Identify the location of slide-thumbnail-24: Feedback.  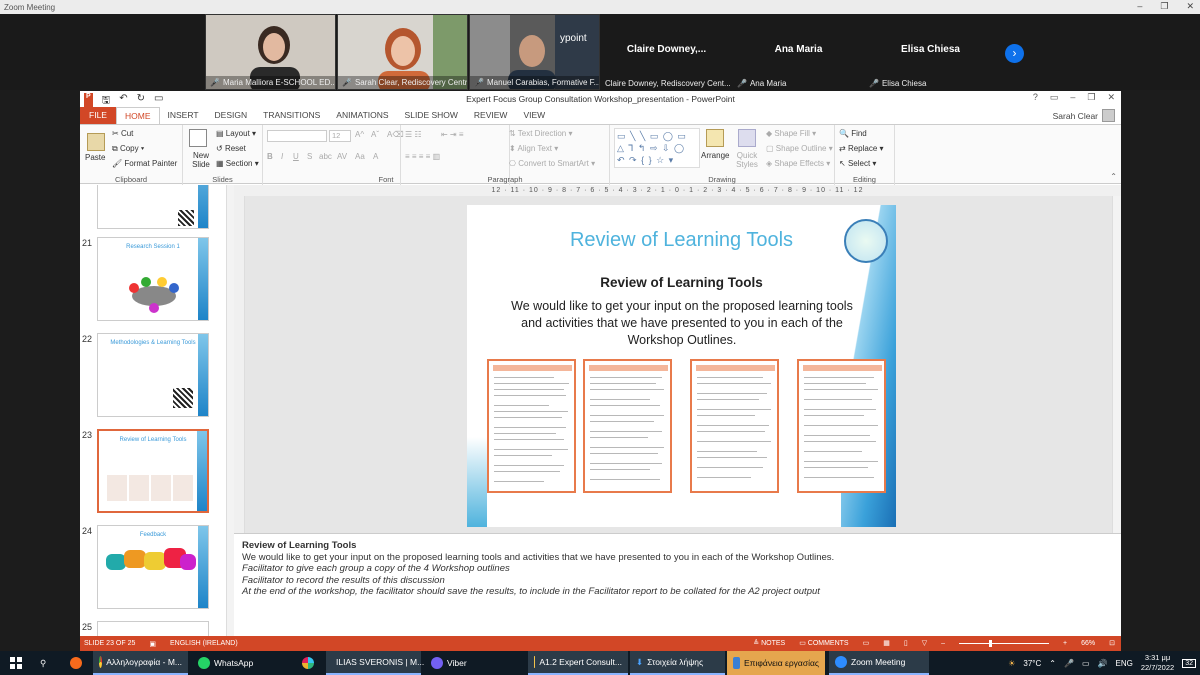
(153, 567).